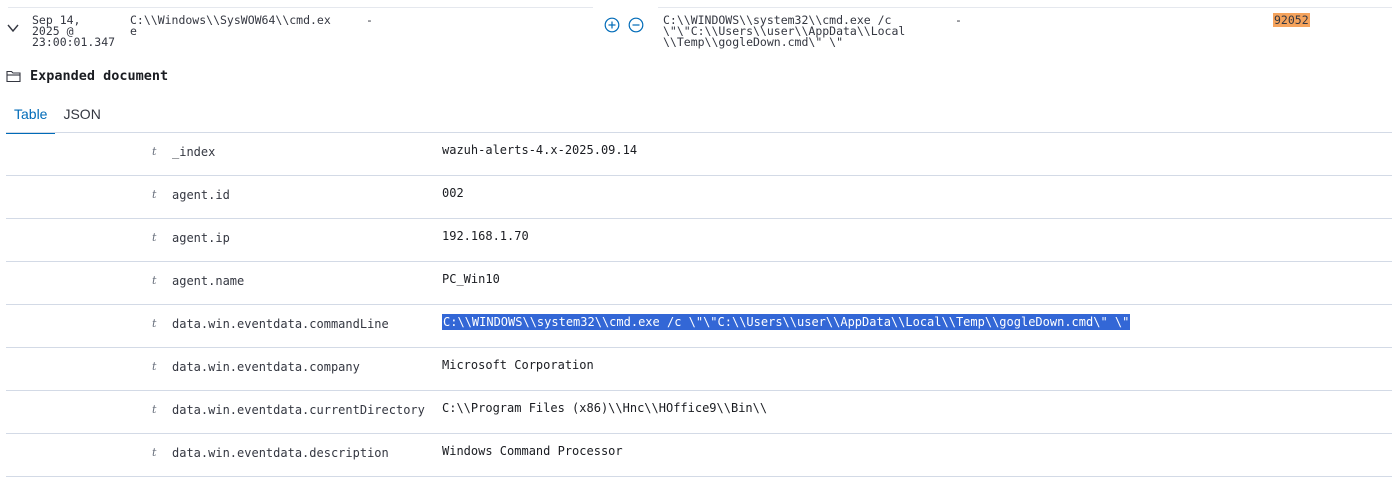  Describe the element at coordinates (532, 451) in the screenshot. I see `field-value: Windows Command Processor` at that location.